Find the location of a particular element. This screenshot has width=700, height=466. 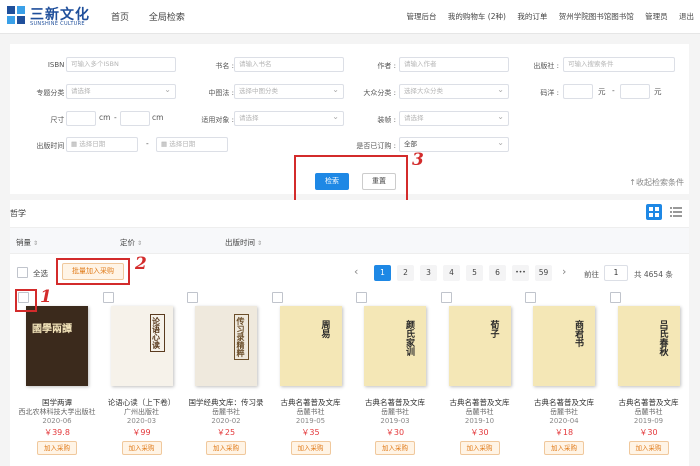

nav-orders: 我的订单 is located at coordinates (532, 16).